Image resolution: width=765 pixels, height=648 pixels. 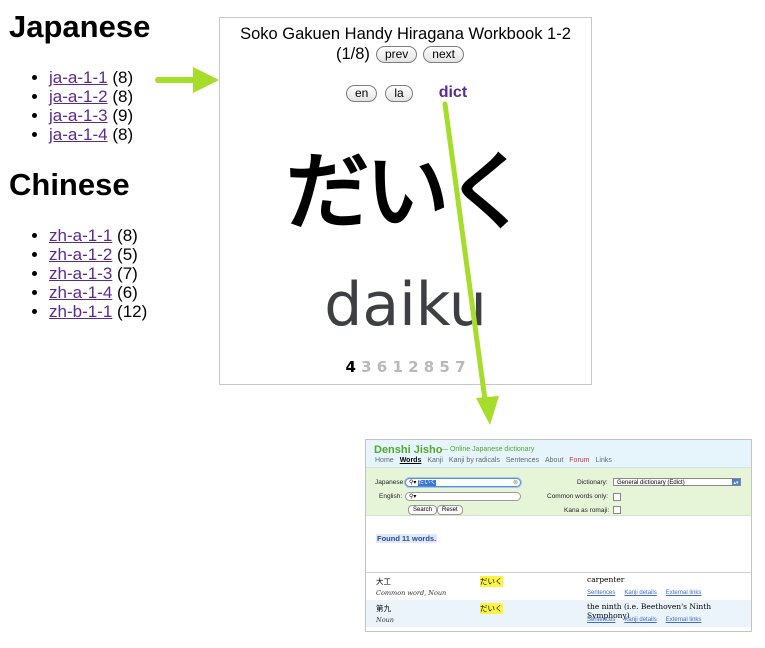 I want to click on dictionary-tagline: — Online Japanese dictionary, so click(x=488, y=449).